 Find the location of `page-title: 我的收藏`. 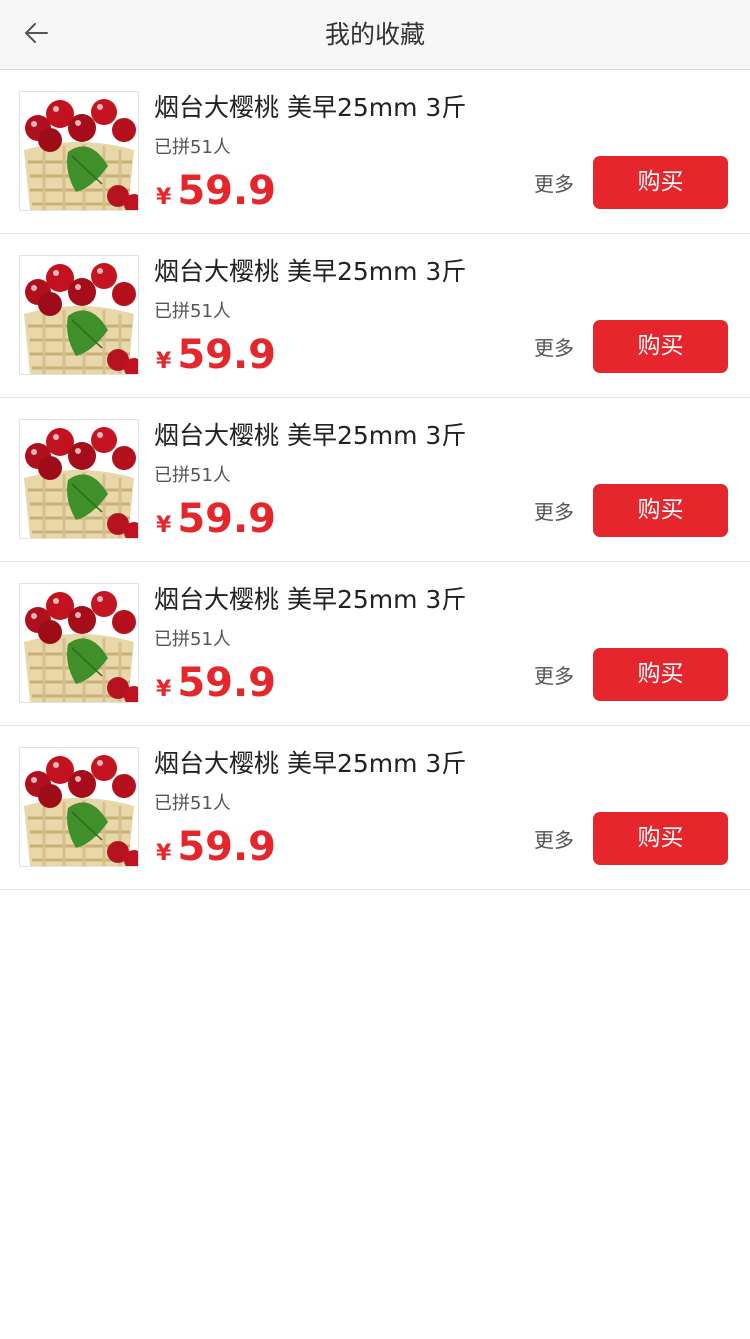

page-title: 我的收藏 is located at coordinates (374, 34).